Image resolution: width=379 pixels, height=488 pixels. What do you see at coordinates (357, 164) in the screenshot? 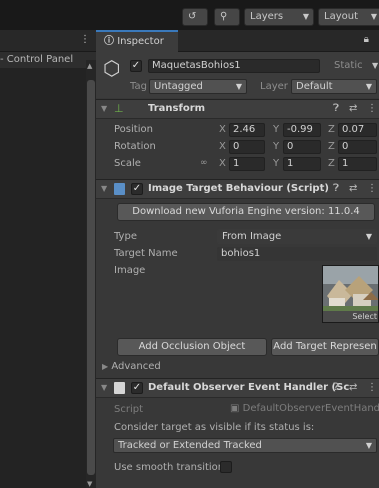
I see `scale-z-field: 1` at bounding box center [357, 164].